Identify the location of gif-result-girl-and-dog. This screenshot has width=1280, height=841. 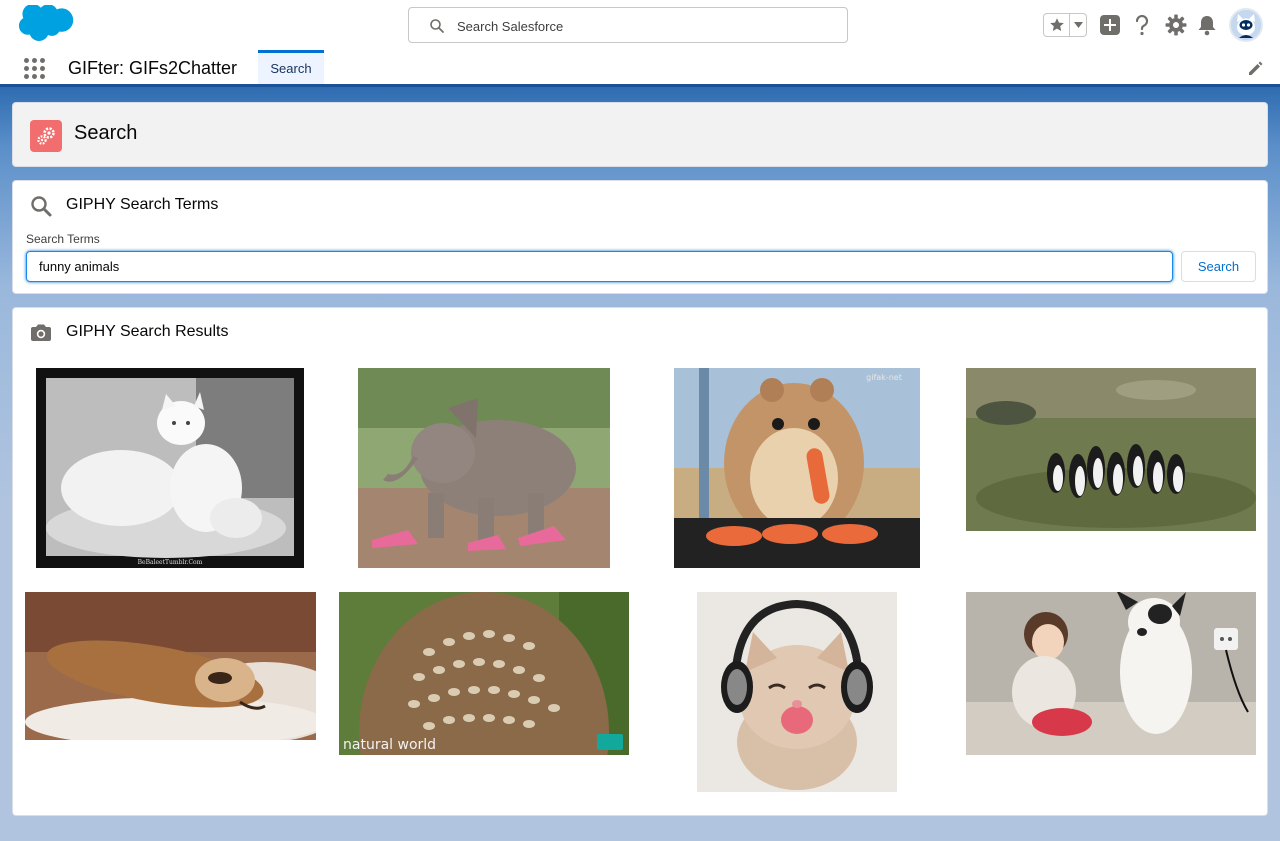
(1111, 673).